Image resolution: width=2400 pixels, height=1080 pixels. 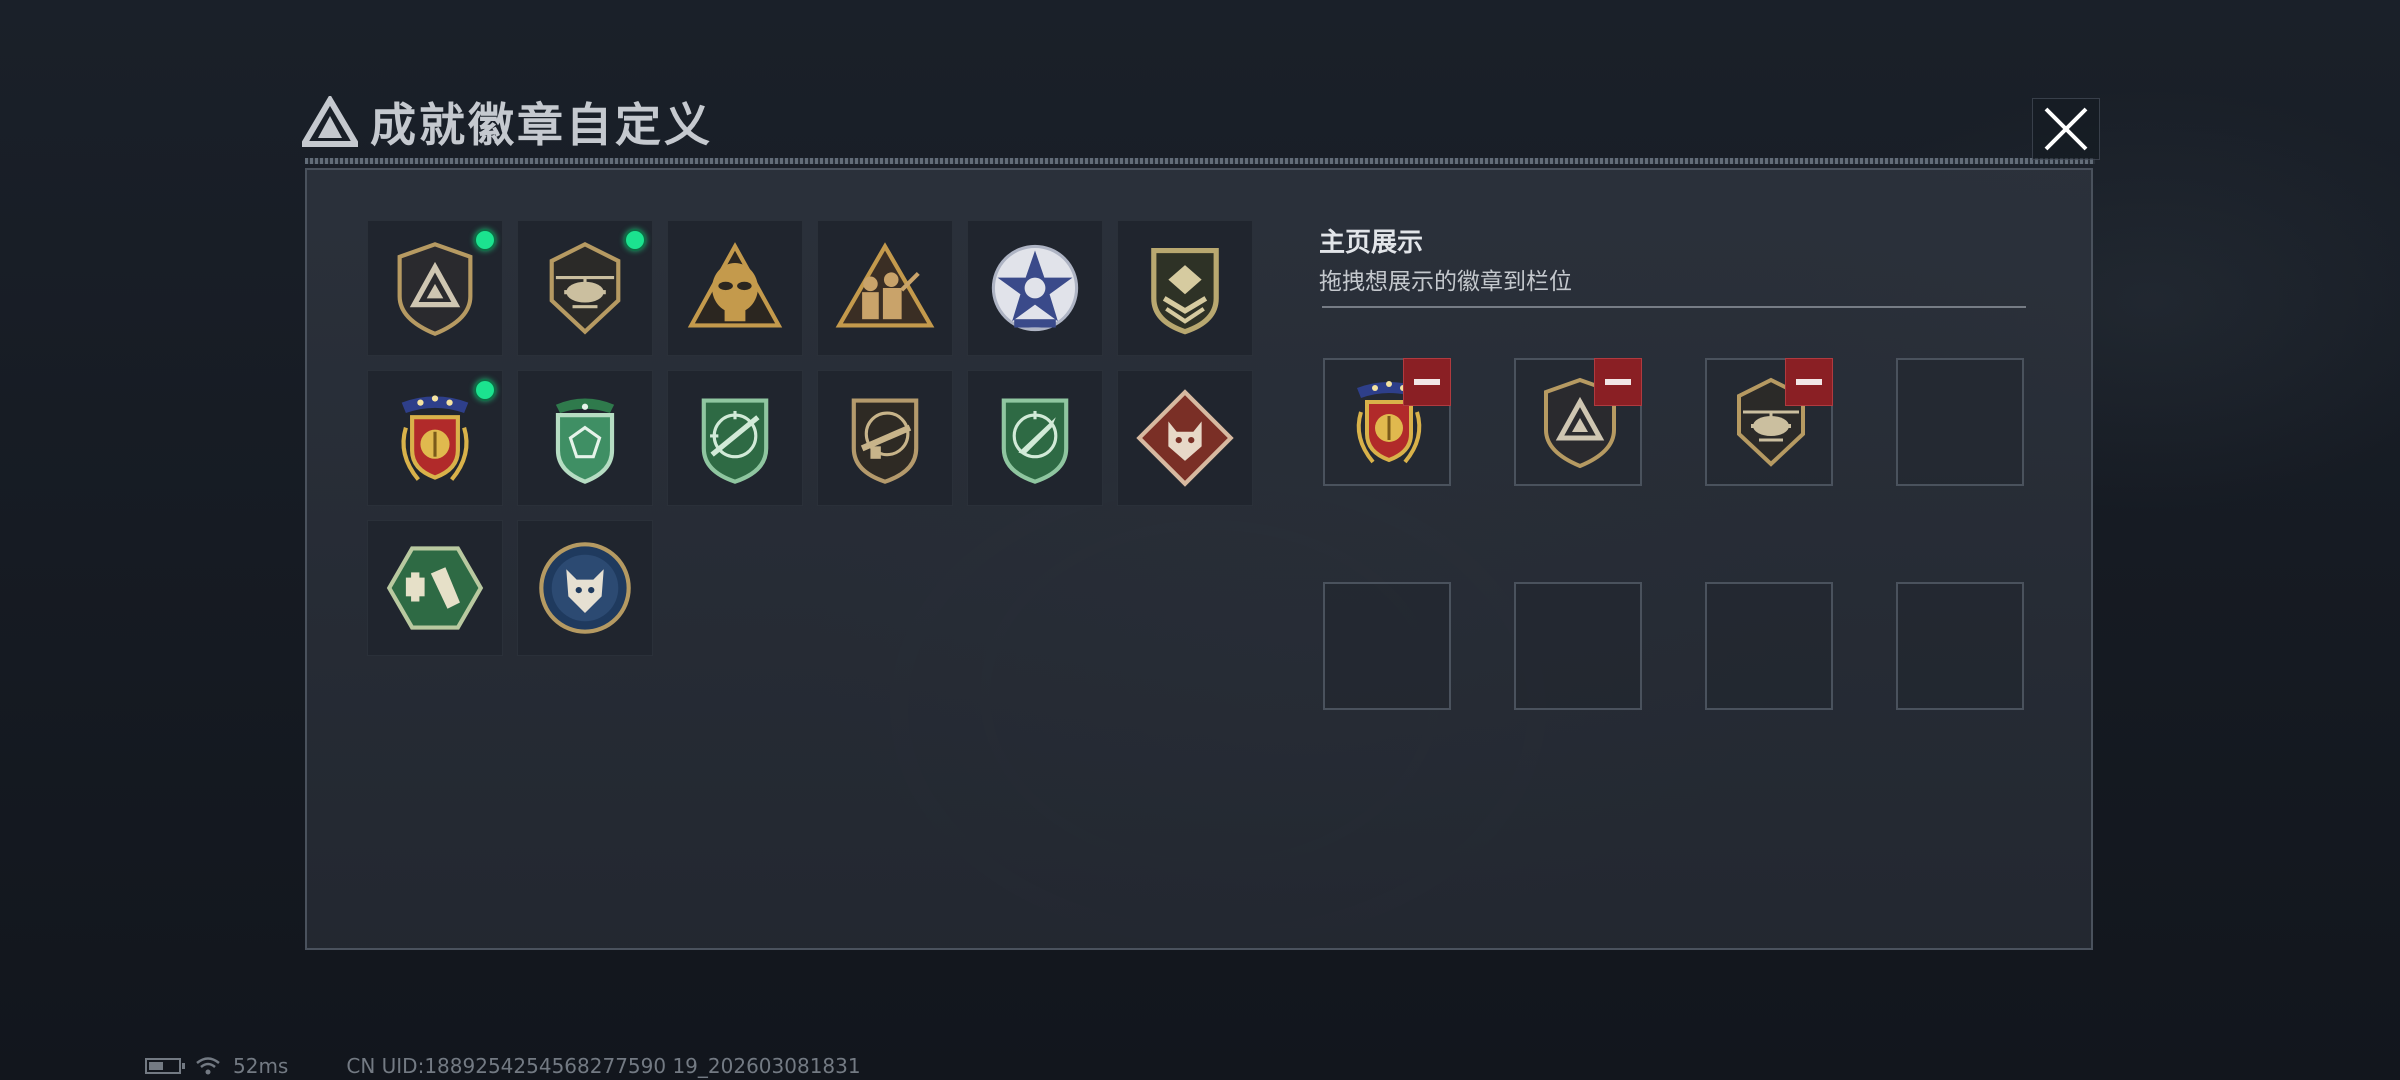 I want to click on header-divider, so click(x=1200, y=161).